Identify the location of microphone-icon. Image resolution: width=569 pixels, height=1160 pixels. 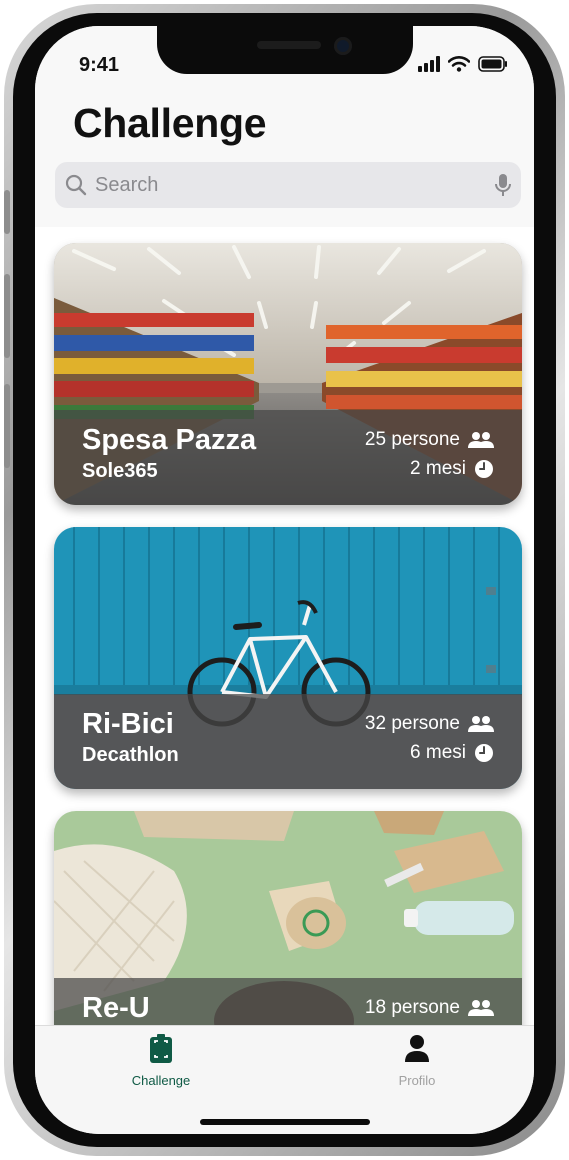
(503, 185).